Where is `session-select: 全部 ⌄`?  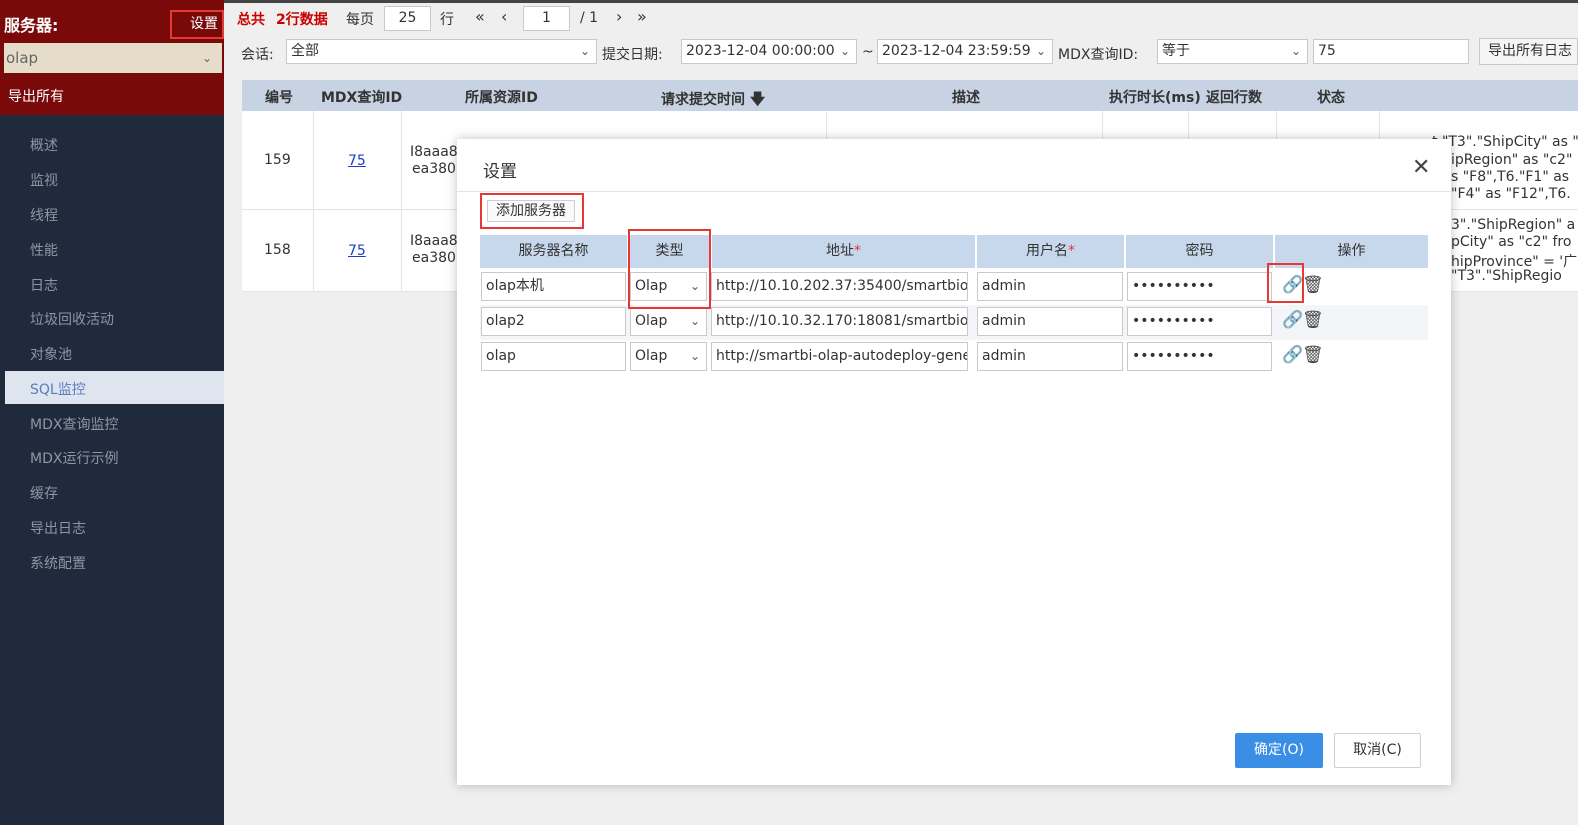 session-select: 全部 ⌄ is located at coordinates (441, 51).